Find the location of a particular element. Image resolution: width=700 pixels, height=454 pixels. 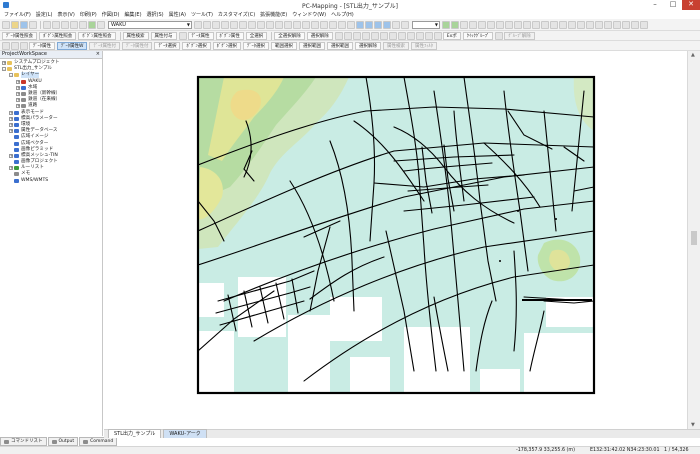

paste-icon is located at coordinates (65, 24).